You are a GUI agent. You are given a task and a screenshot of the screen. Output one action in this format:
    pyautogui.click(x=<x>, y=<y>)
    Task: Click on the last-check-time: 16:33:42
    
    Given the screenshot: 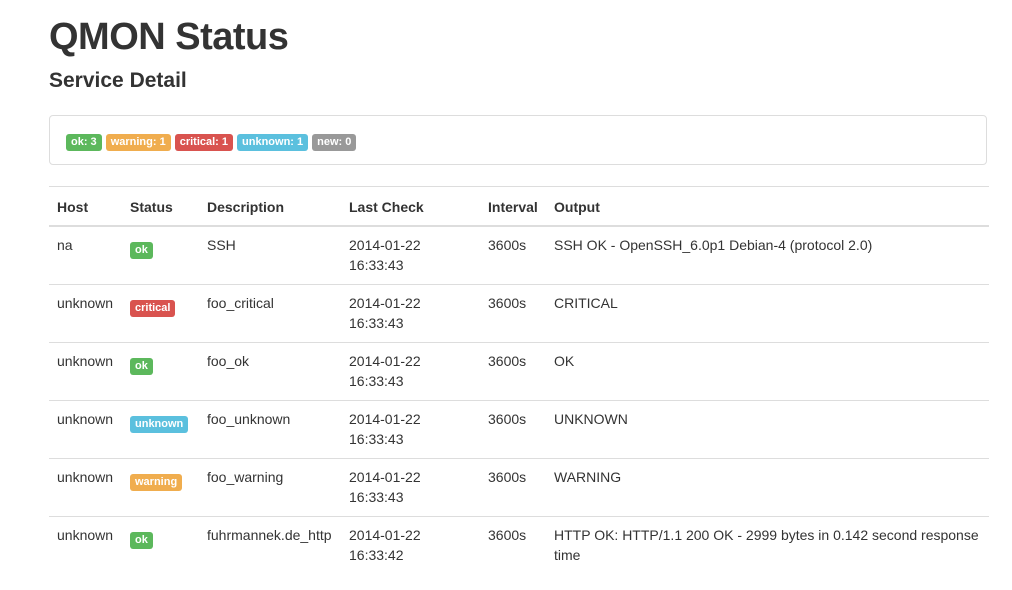 What is the action you would take?
    pyautogui.click(x=376, y=555)
    